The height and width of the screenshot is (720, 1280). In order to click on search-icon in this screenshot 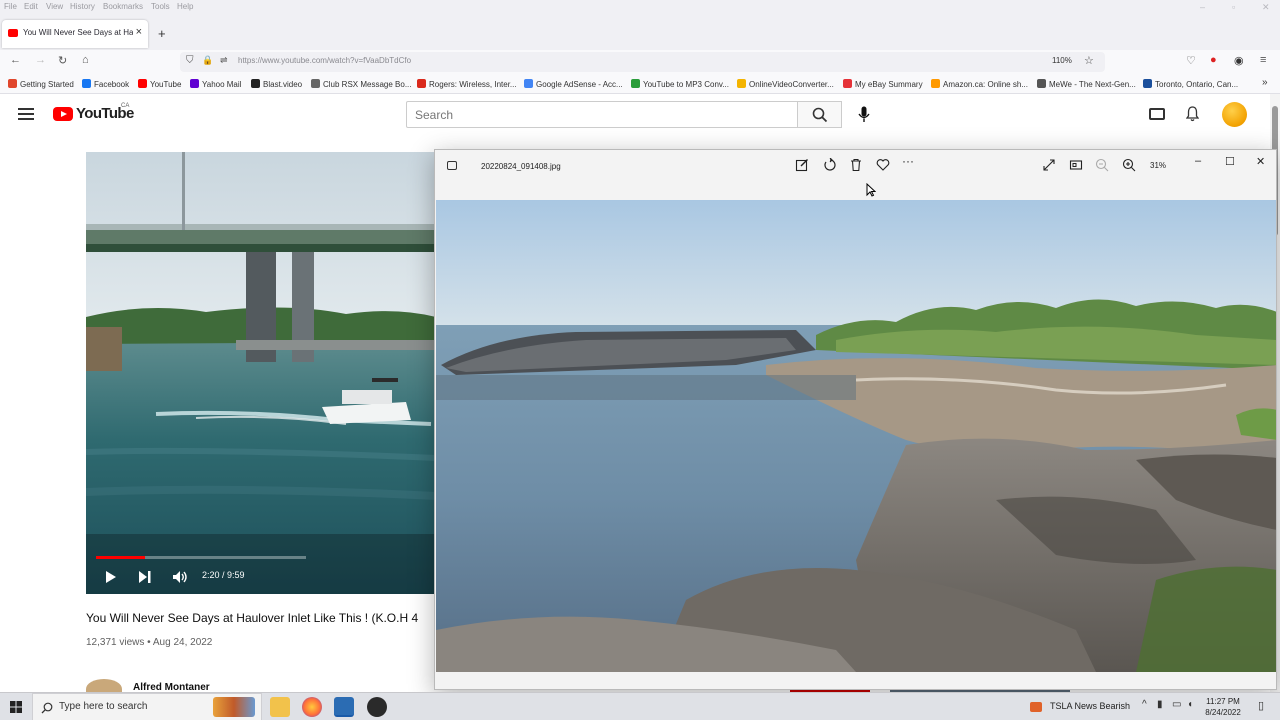, I will do `click(820, 115)`.